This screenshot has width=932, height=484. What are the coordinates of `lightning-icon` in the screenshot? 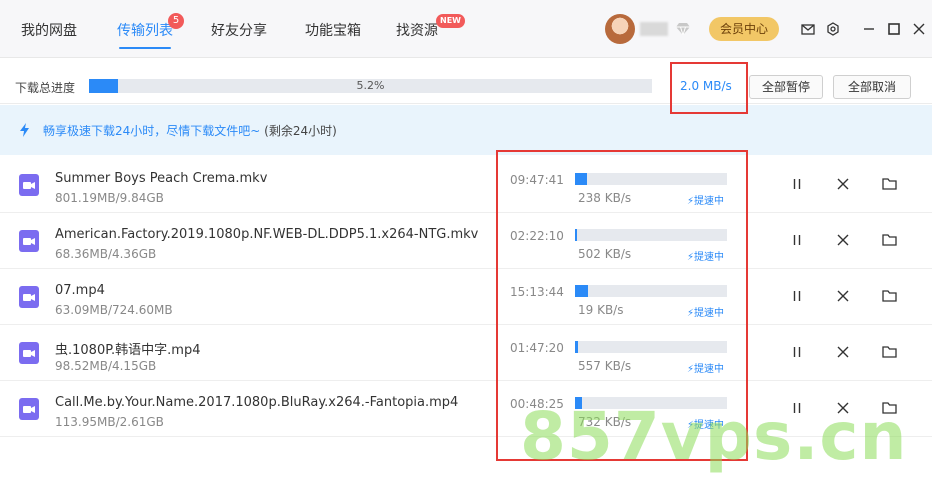 It's located at (24, 130).